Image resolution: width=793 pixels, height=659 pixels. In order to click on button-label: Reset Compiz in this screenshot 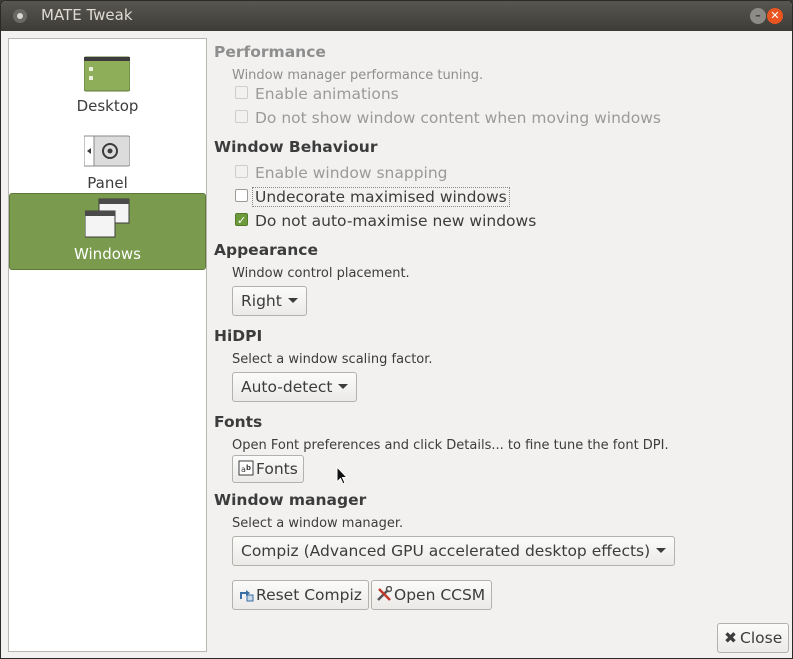, I will do `click(309, 595)`.